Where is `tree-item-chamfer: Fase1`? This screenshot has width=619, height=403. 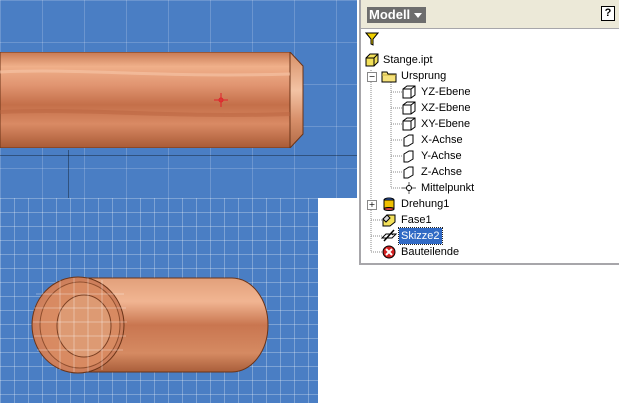 tree-item-chamfer: Fase1 is located at coordinates (407, 220).